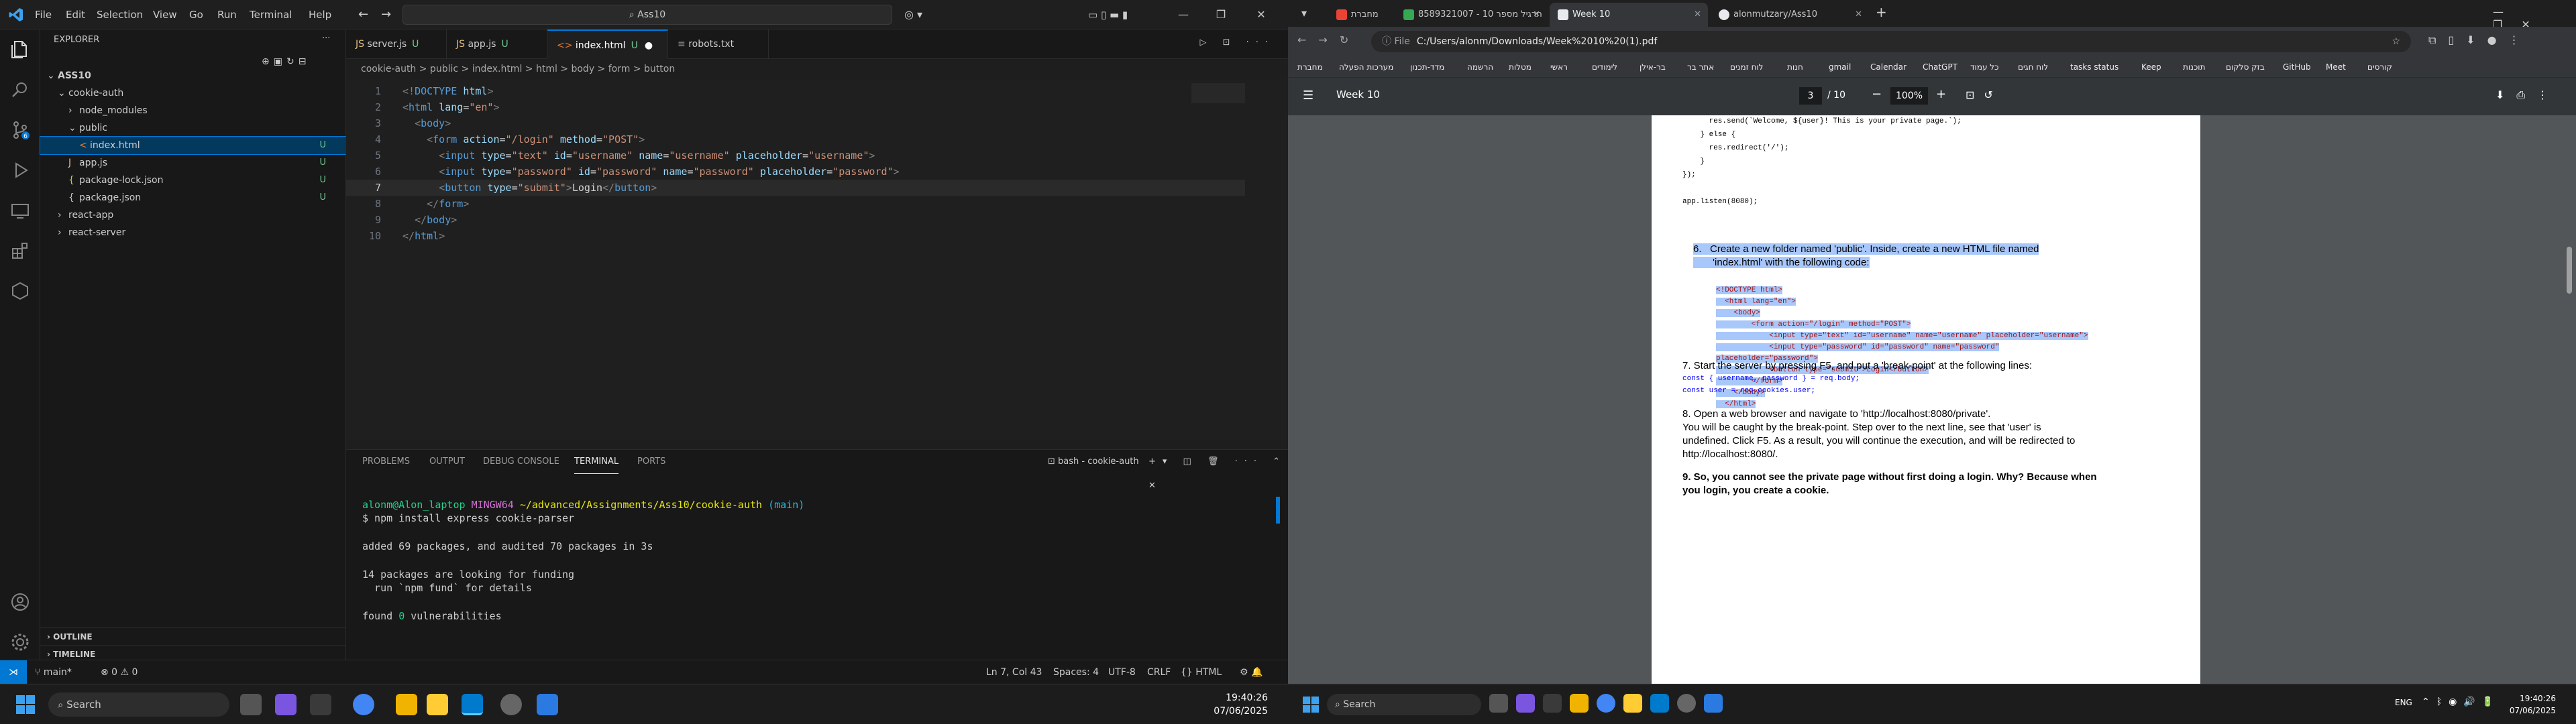 This screenshot has width=2576, height=724. What do you see at coordinates (1525, 703) in the screenshot?
I see `copilot-app-icon` at bounding box center [1525, 703].